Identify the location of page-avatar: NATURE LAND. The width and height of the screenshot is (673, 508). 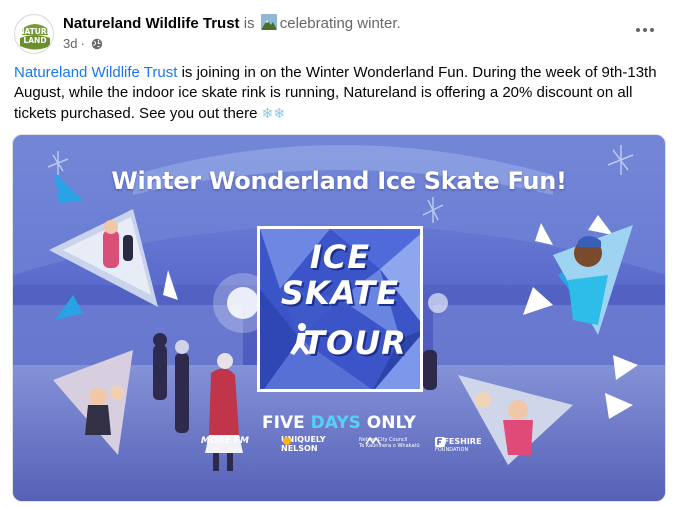
(34, 34).